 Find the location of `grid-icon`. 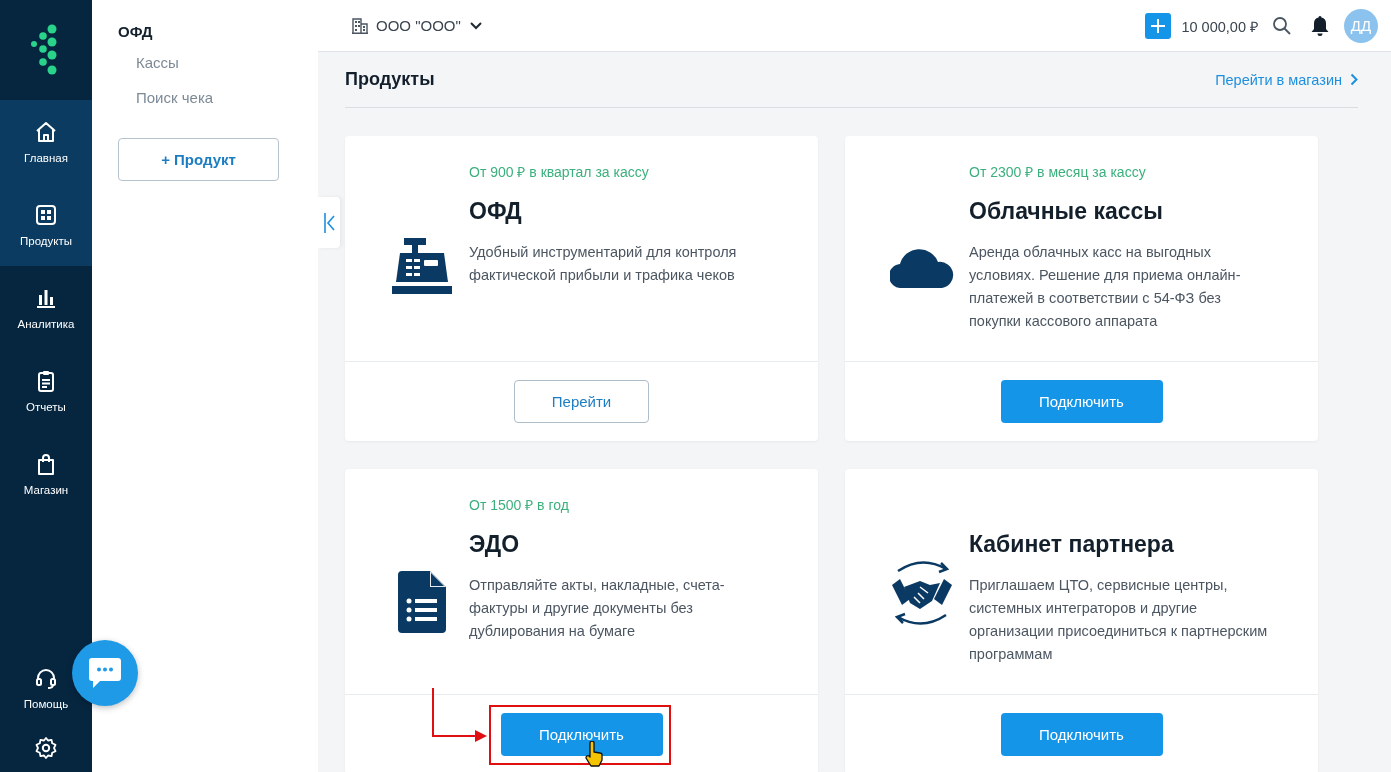

grid-icon is located at coordinates (46, 214).